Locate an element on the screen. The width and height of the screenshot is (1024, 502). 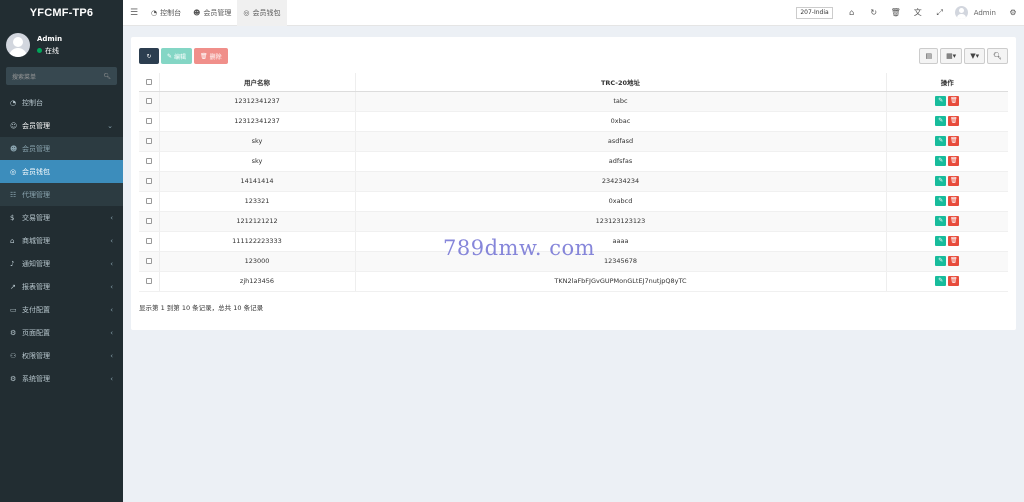
refresh-button: ↻ is located at coordinates (149, 56).